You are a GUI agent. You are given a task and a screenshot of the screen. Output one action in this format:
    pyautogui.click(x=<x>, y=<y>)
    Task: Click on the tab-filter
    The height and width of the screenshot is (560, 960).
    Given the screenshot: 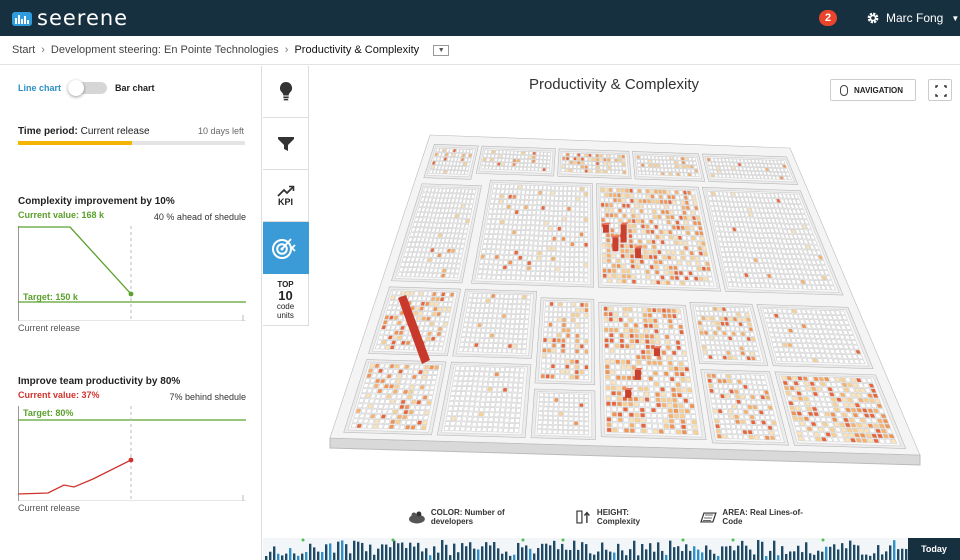 What is the action you would take?
    pyautogui.click(x=286, y=144)
    